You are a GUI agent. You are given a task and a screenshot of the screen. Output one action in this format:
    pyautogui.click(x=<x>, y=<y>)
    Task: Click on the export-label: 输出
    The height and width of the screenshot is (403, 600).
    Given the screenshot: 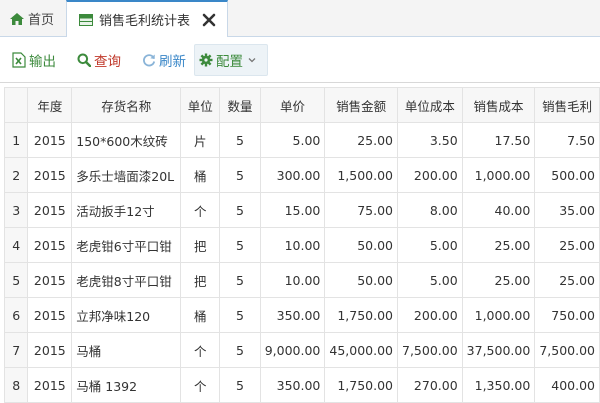 What is the action you would take?
    pyautogui.click(x=42, y=62)
    